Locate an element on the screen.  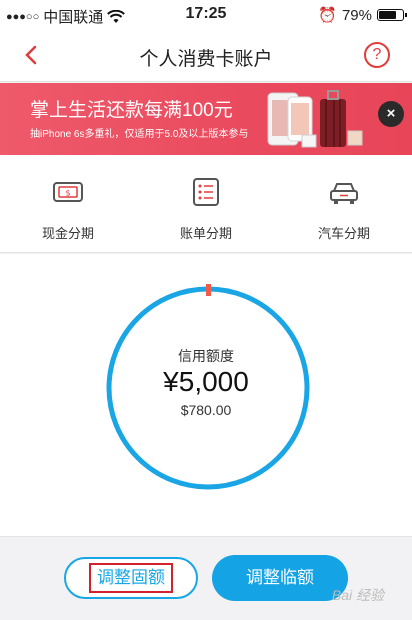
help-icon: ? is located at coordinates (377, 55).